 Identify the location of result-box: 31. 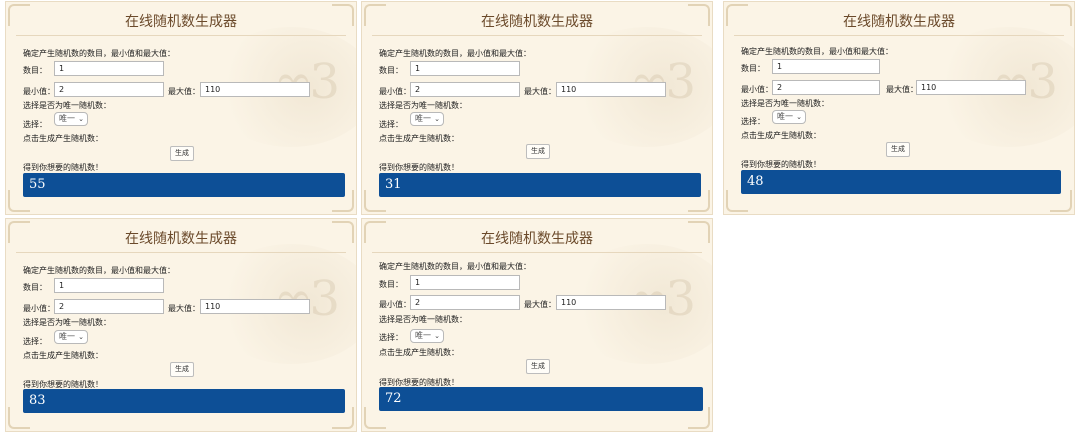
(540, 185).